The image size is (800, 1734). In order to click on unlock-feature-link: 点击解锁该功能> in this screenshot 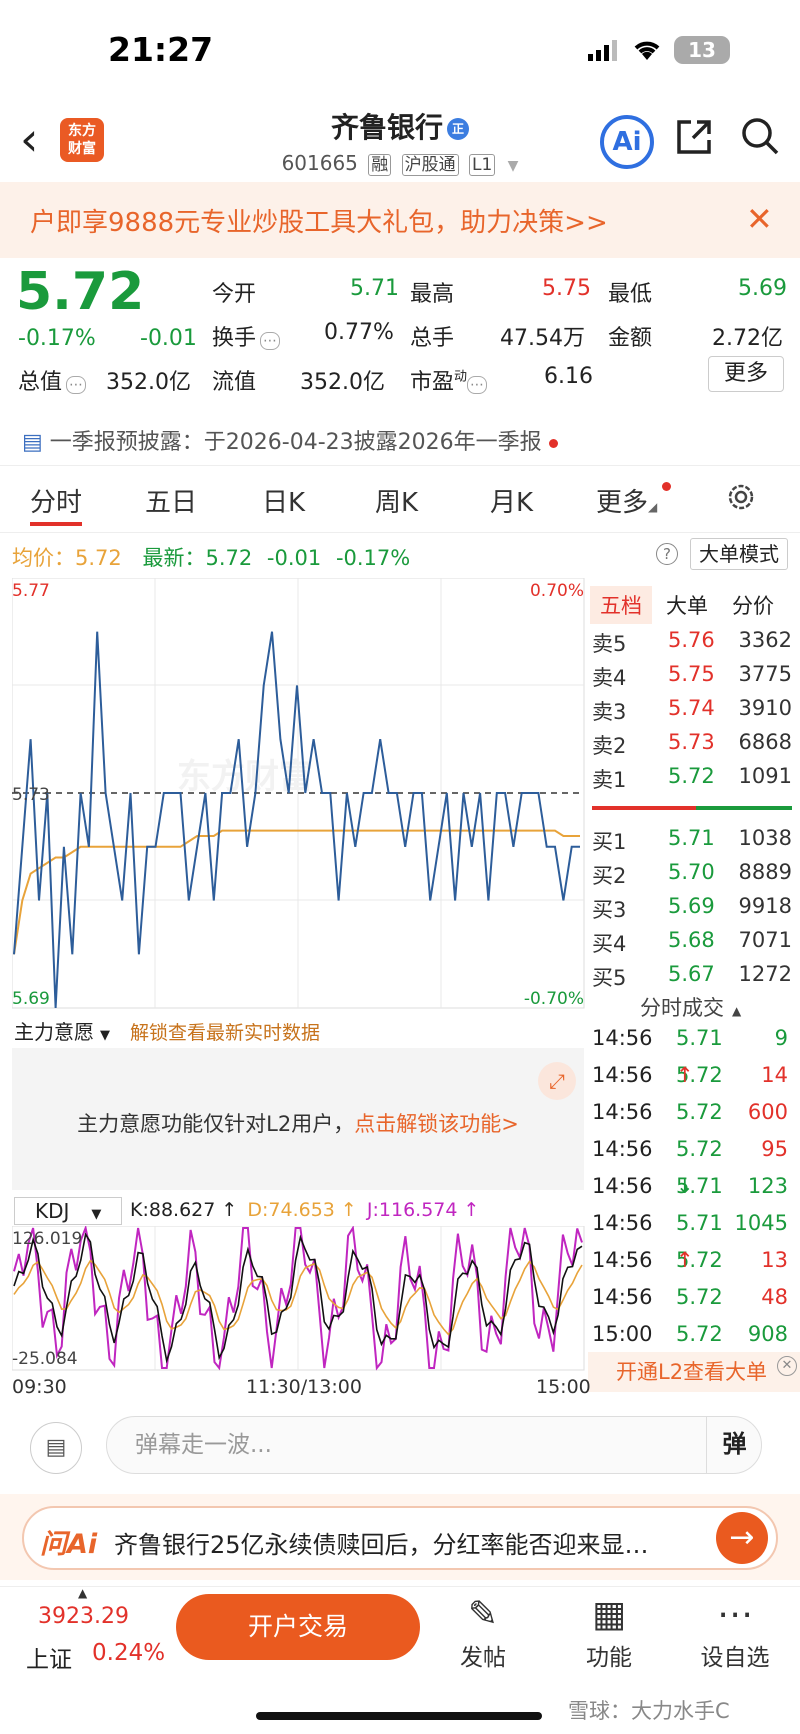, I will do `click(436, 1124)`.